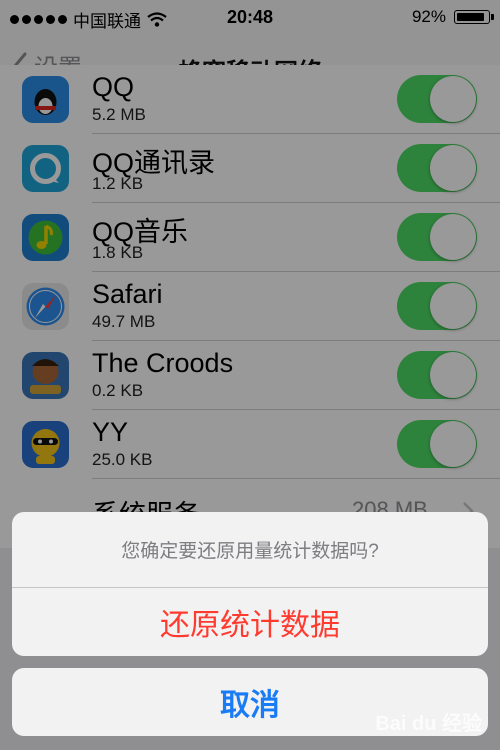  What do you see at coordinates (250, 622) in the screenshot?
I see `reset-statistics-button: 还原统计数据` at bounding box center [250, 622].